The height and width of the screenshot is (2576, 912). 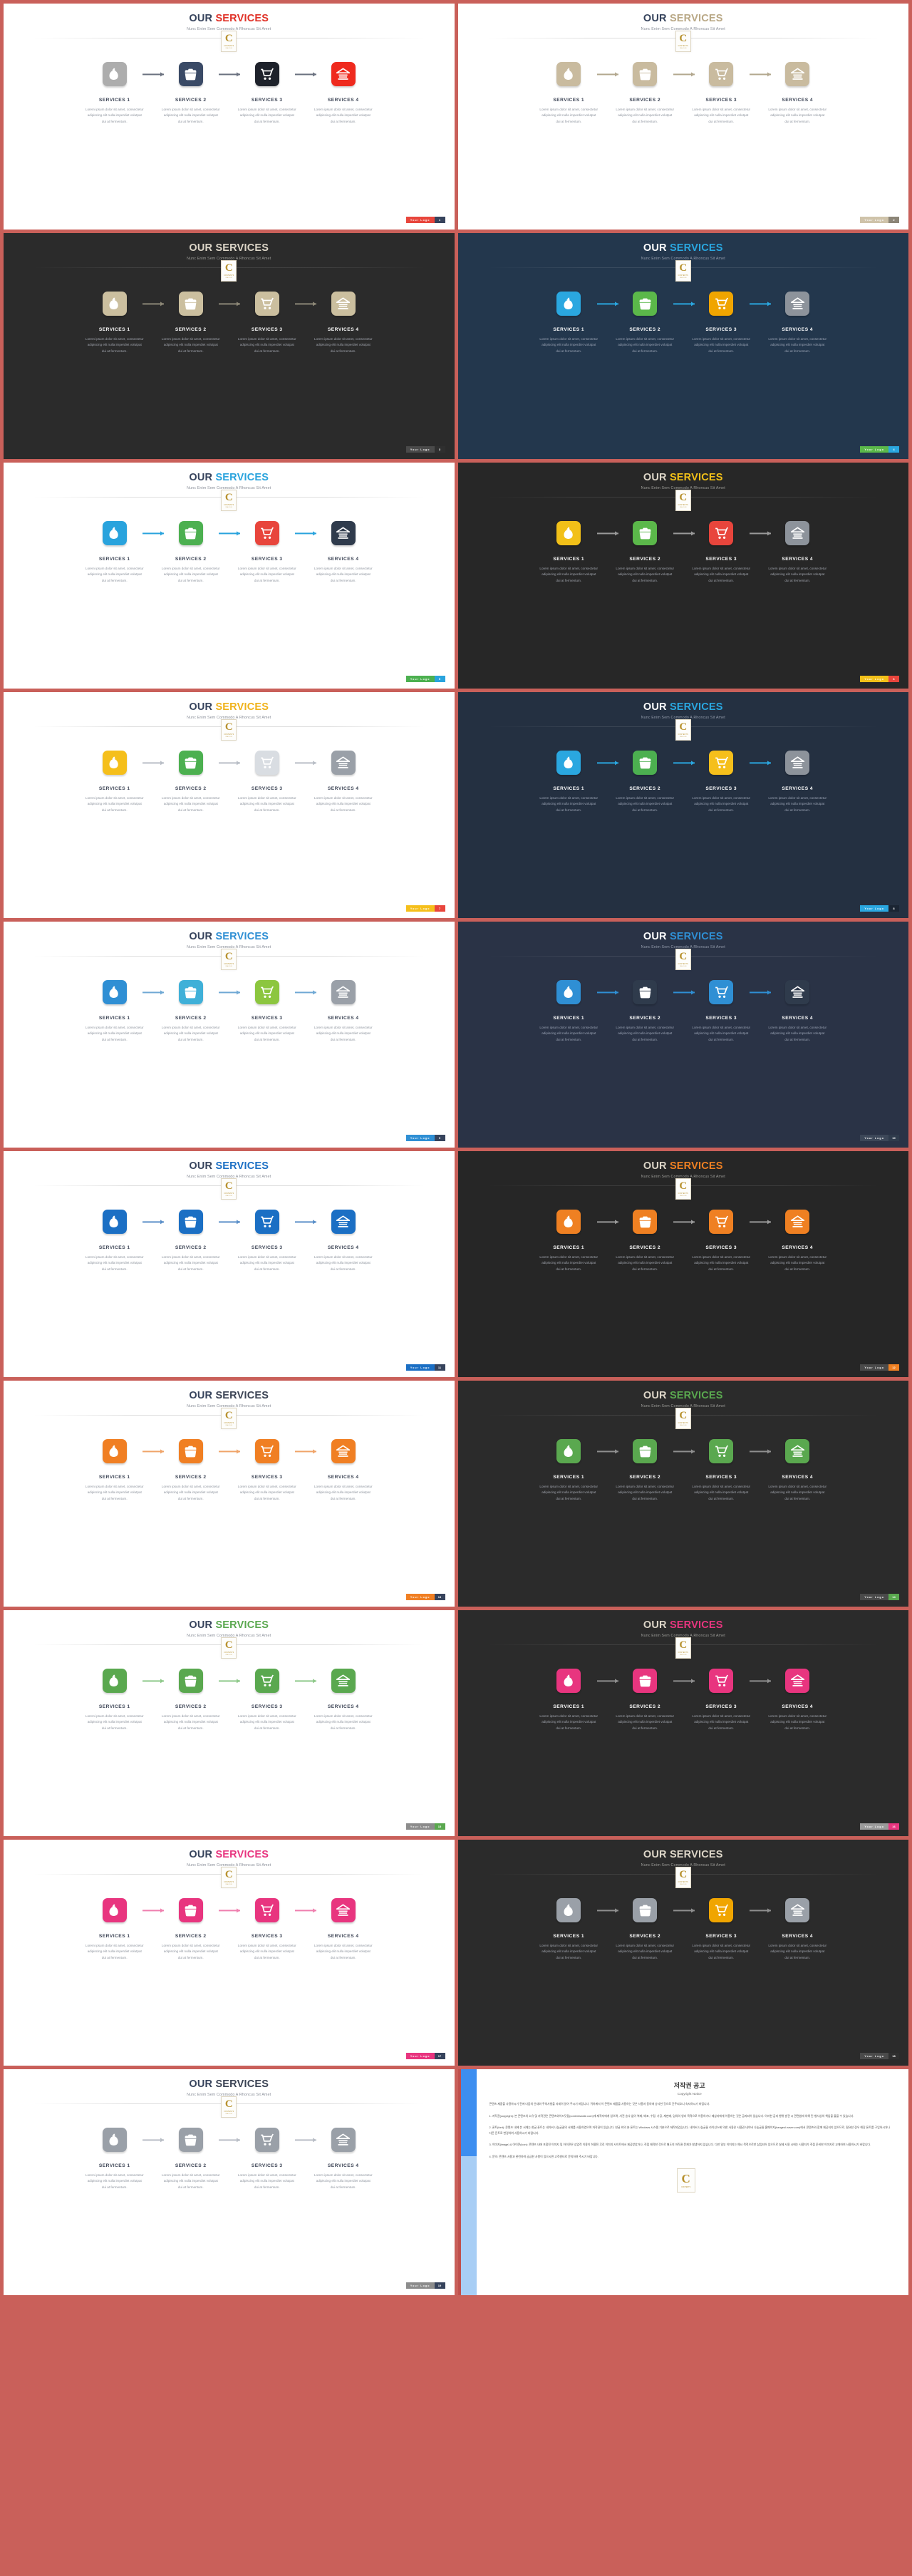 What do you see at coordinates (425, 1367) in the screenshot?
I see `footer-badge: Your Logo 11` at bounding box center [425, 1367].